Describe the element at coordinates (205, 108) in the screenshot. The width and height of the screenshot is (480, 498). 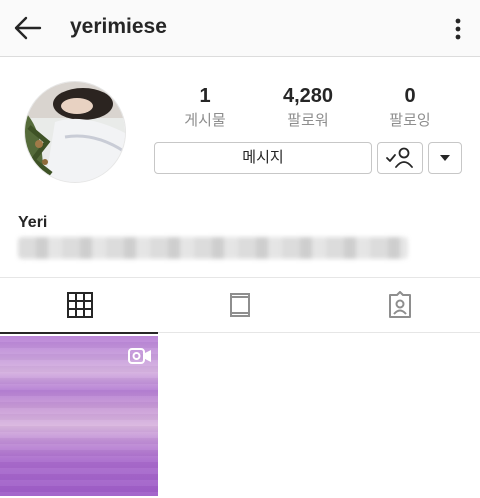
I see `stat-posts: 1 게시물` at that location.